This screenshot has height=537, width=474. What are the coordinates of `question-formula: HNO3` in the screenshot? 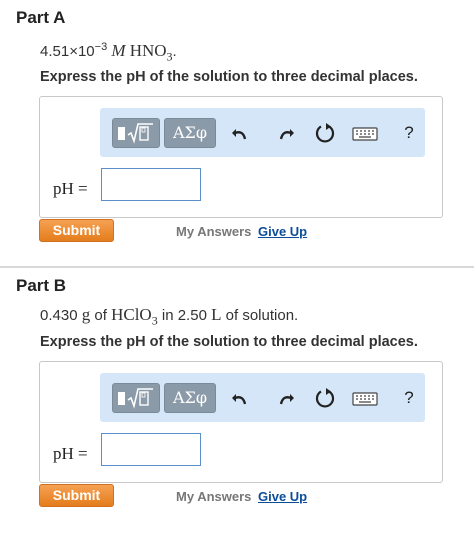 It's located at (151, 52).